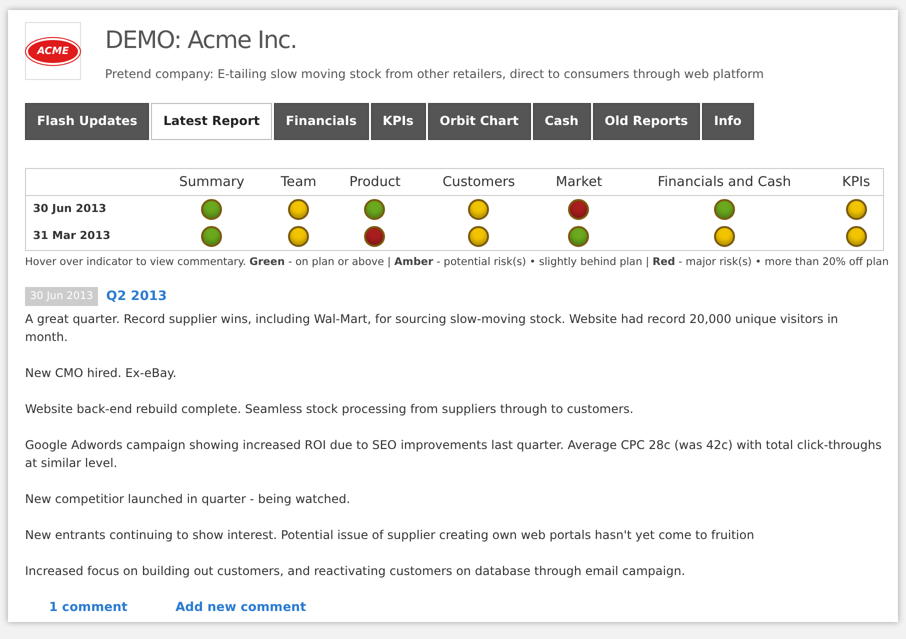  Describe the element at coordinates (92, 209) in the screenshot. I see `row-date: 30 Jun 2013` at that location.